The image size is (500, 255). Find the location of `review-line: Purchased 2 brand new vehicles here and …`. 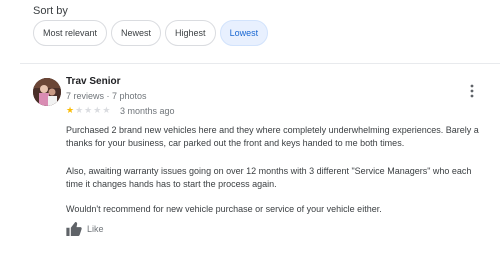

review-line: Purchased 2 brand new vehicles here and … is located at coordinates (272, 130).